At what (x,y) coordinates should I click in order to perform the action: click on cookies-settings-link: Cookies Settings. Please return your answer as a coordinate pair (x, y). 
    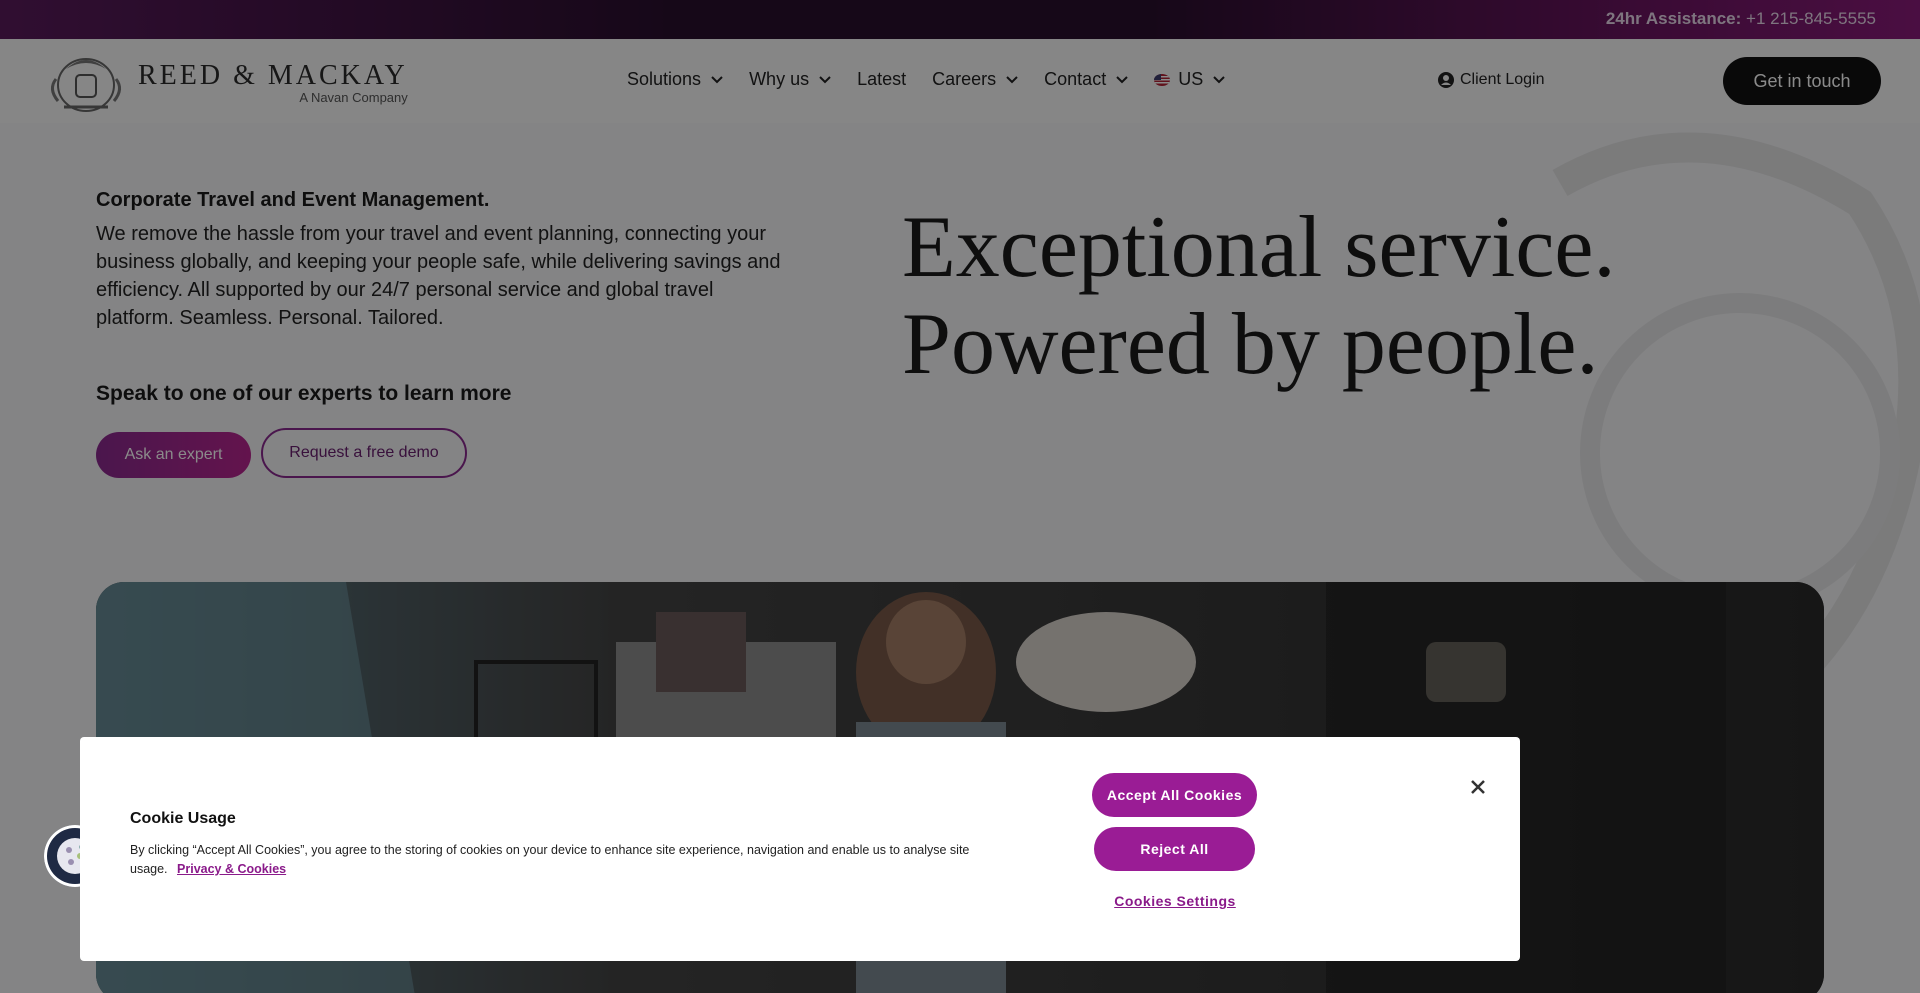
    Looking at the image, I should click on (1175, 901).